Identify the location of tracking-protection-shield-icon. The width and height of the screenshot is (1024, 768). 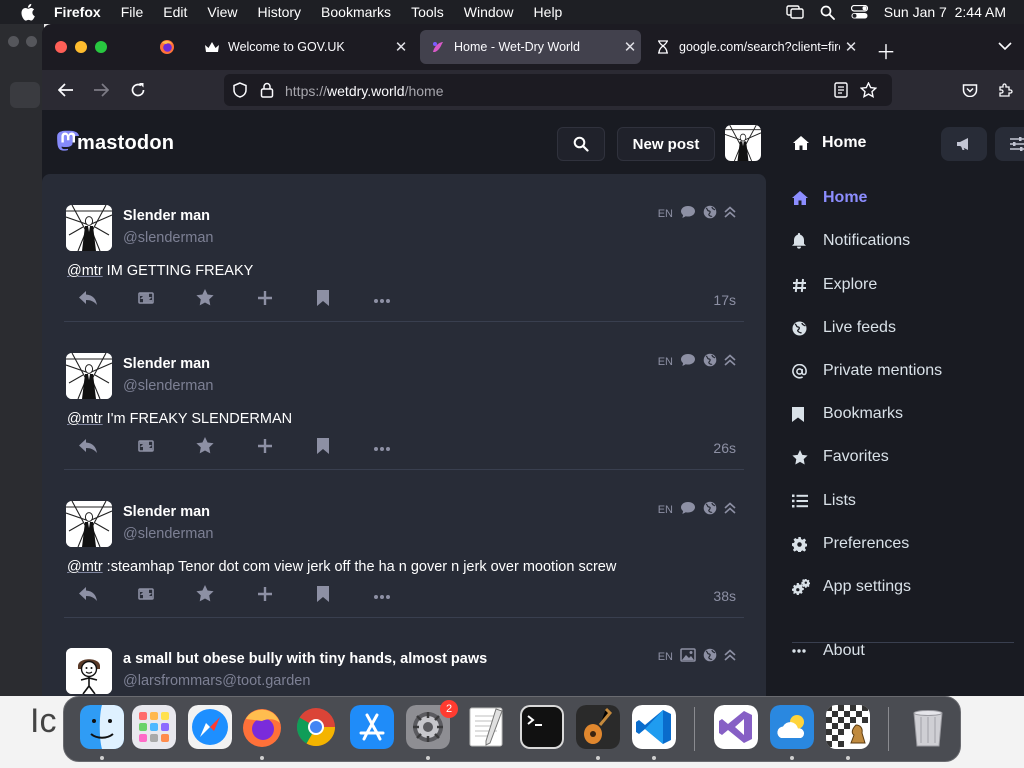
(240, 92).